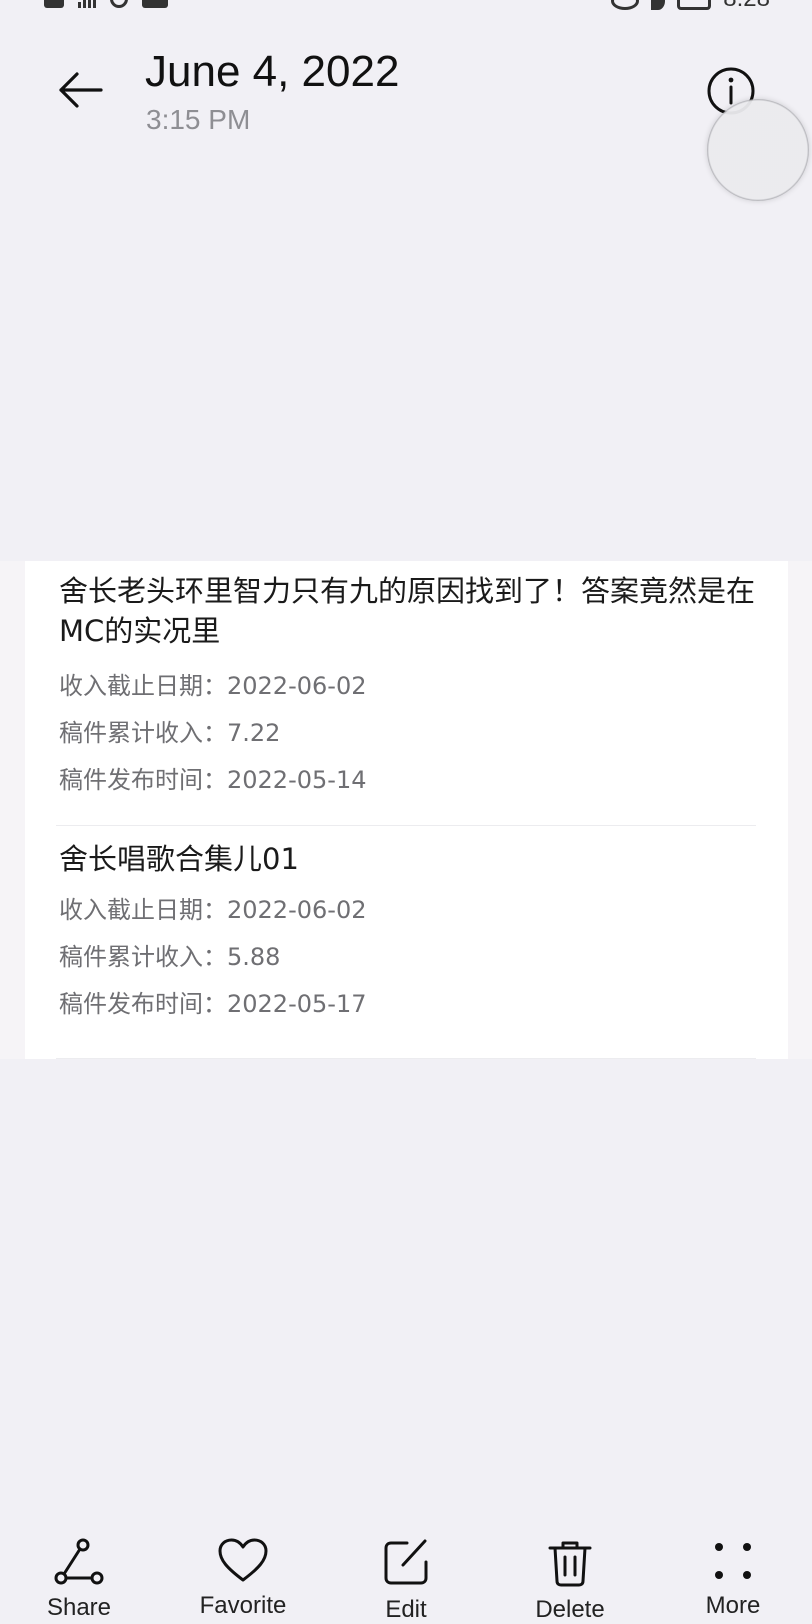 The width and height of the screenshot is (812, 1624). What do you see at coordinates (54, 4) in the screenshot?
I see `sim-icon` at bounding box center [54, 4].